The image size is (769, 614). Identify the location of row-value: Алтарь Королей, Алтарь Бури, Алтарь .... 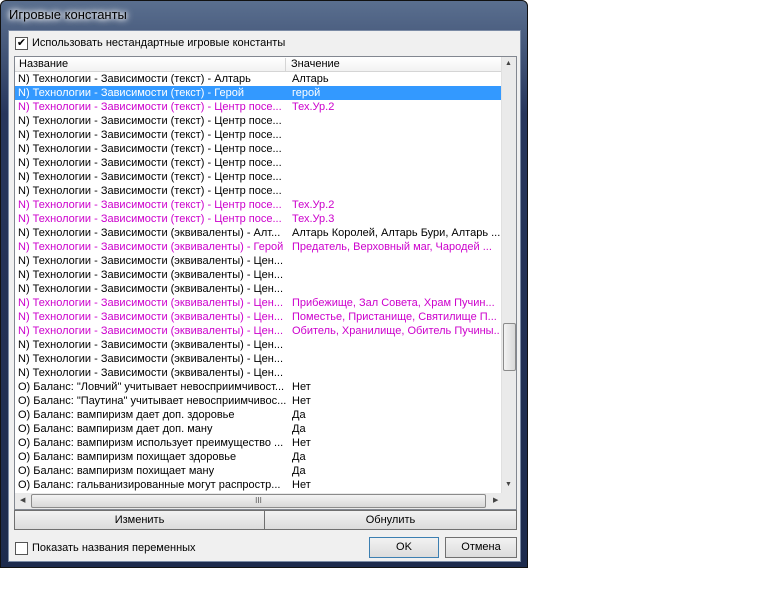
(396, 233).